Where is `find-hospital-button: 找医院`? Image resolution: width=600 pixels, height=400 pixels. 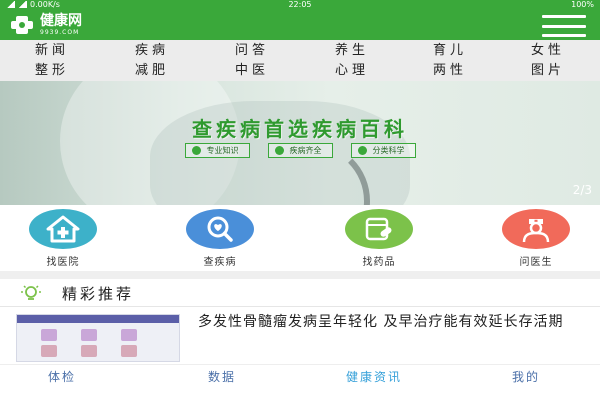 find-hospital-button: 找医院 is located at coordinates (63, 238).